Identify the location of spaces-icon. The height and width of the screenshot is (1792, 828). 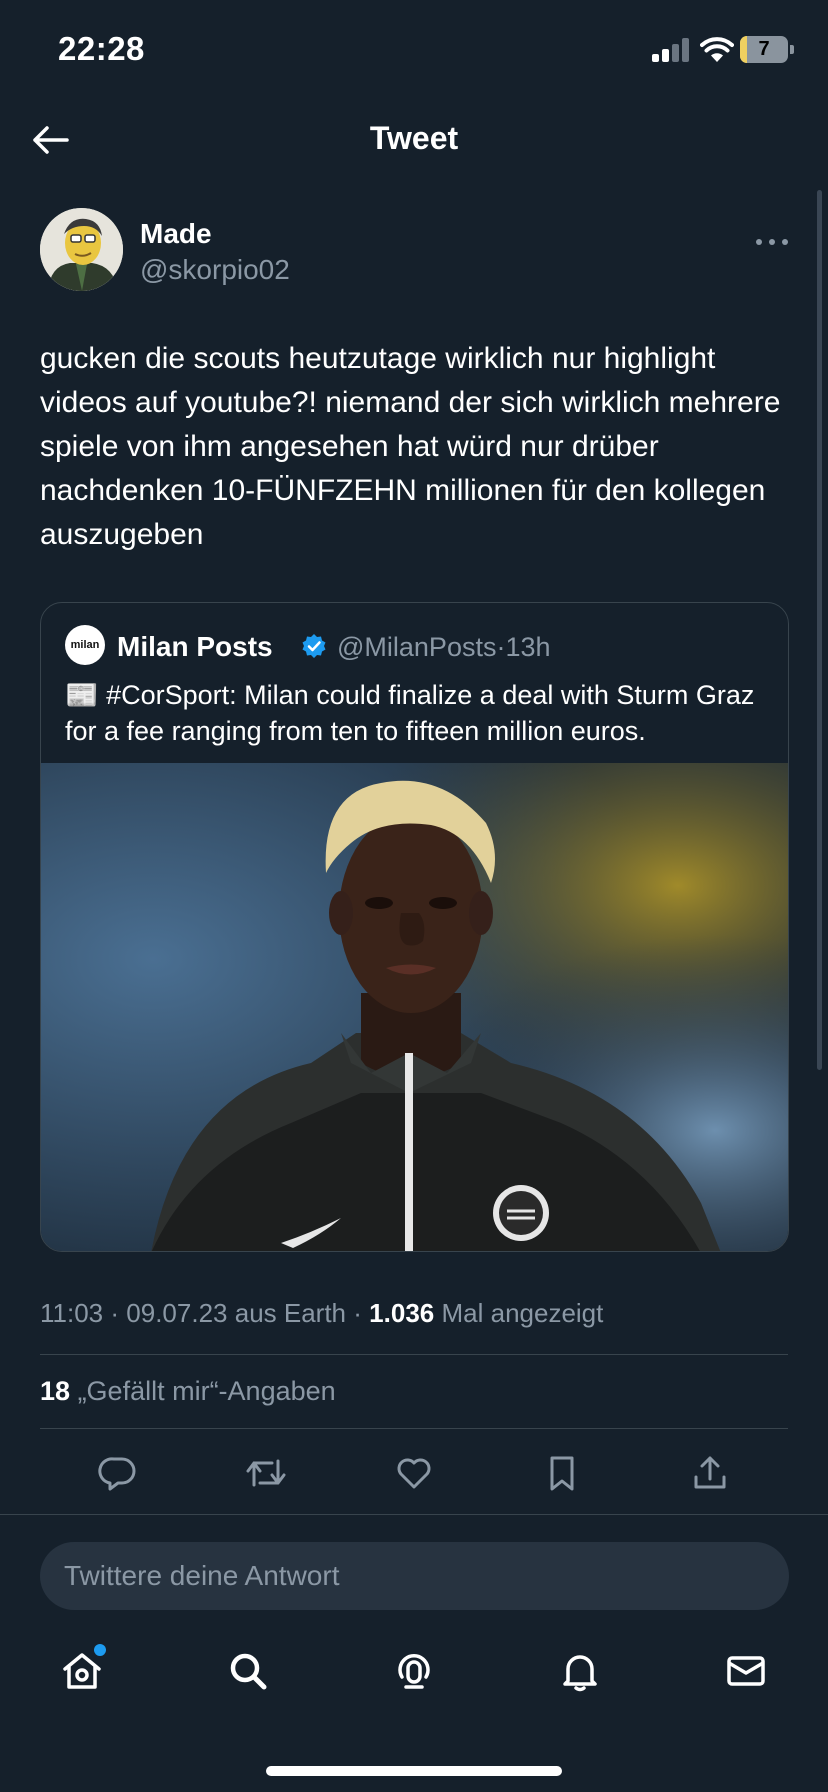
(414, 1671).